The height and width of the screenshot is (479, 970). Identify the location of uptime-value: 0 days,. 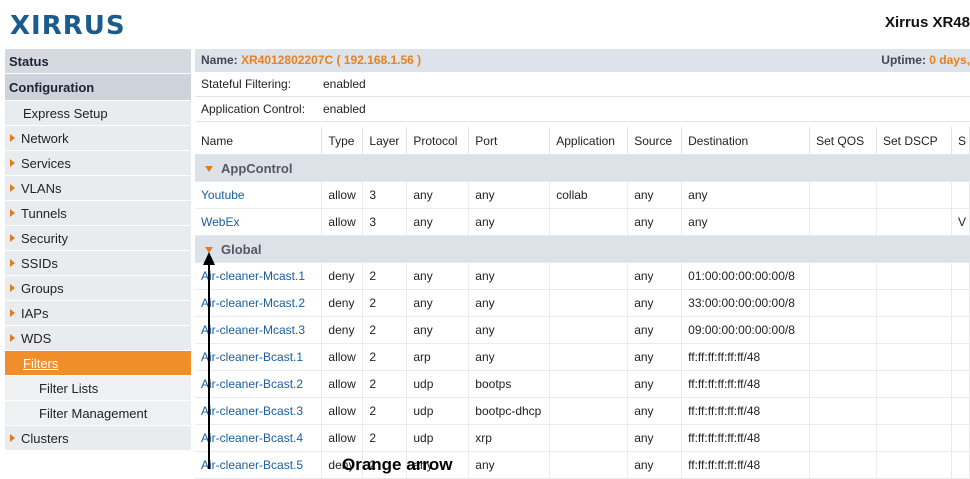
(949, 60).